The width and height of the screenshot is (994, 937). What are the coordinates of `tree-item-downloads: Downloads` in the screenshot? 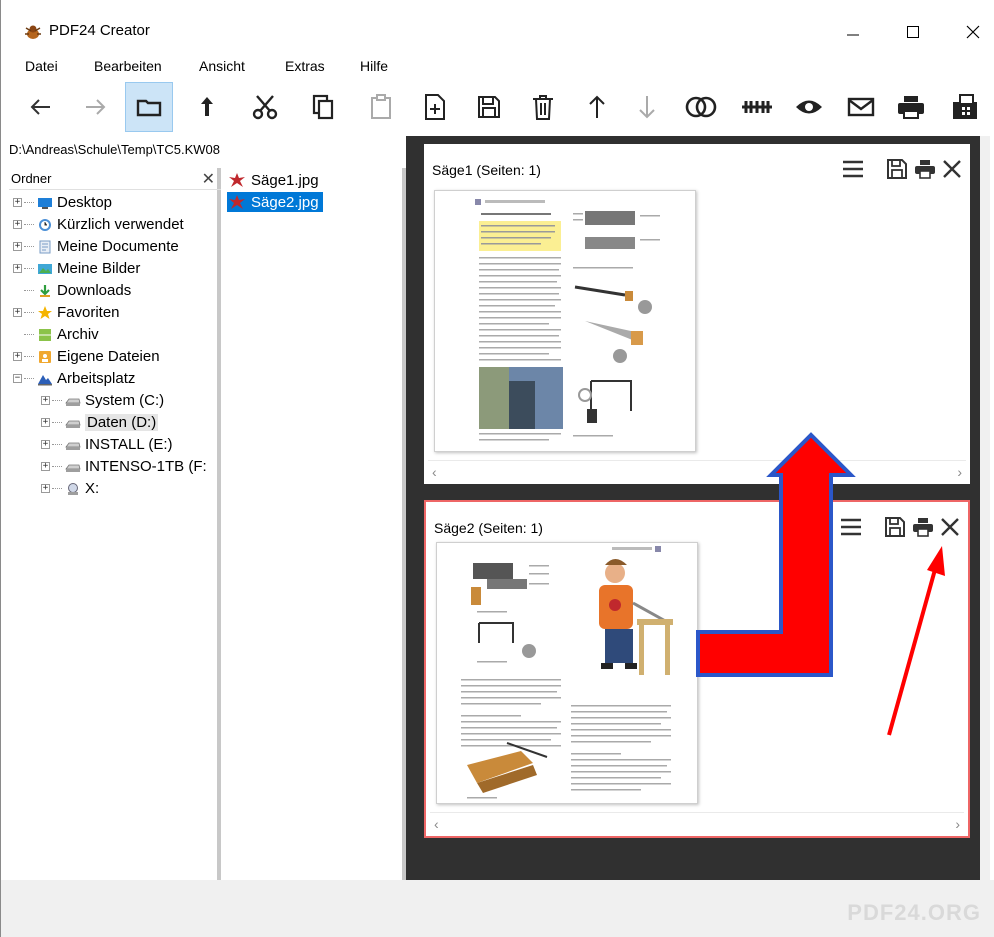 It's located at (72, 290).